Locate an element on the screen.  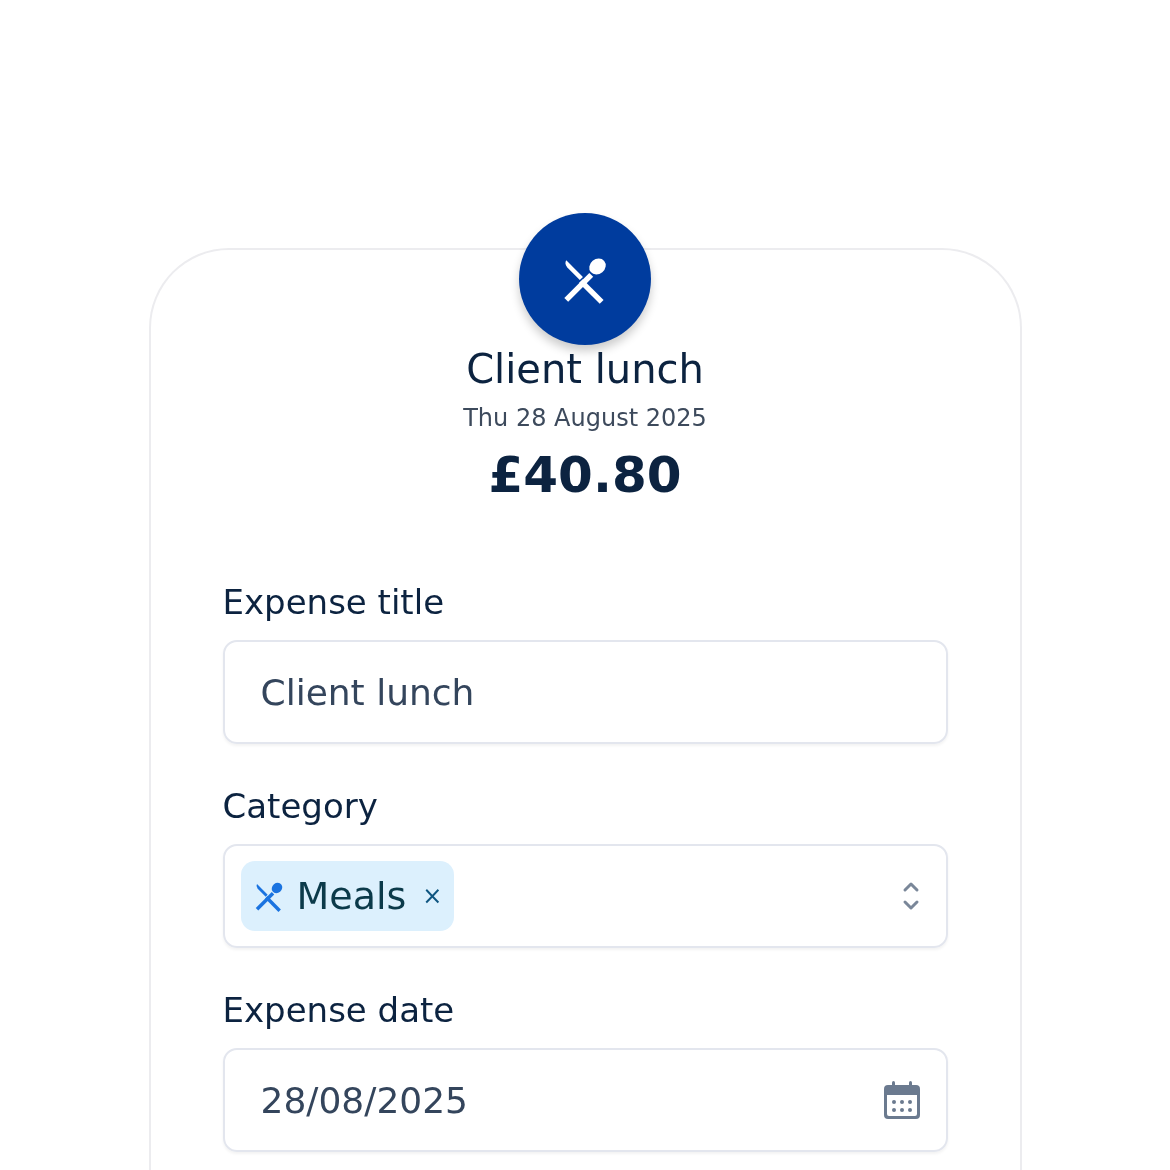
field-value: Client lunch is located at coordinates (368, 692).